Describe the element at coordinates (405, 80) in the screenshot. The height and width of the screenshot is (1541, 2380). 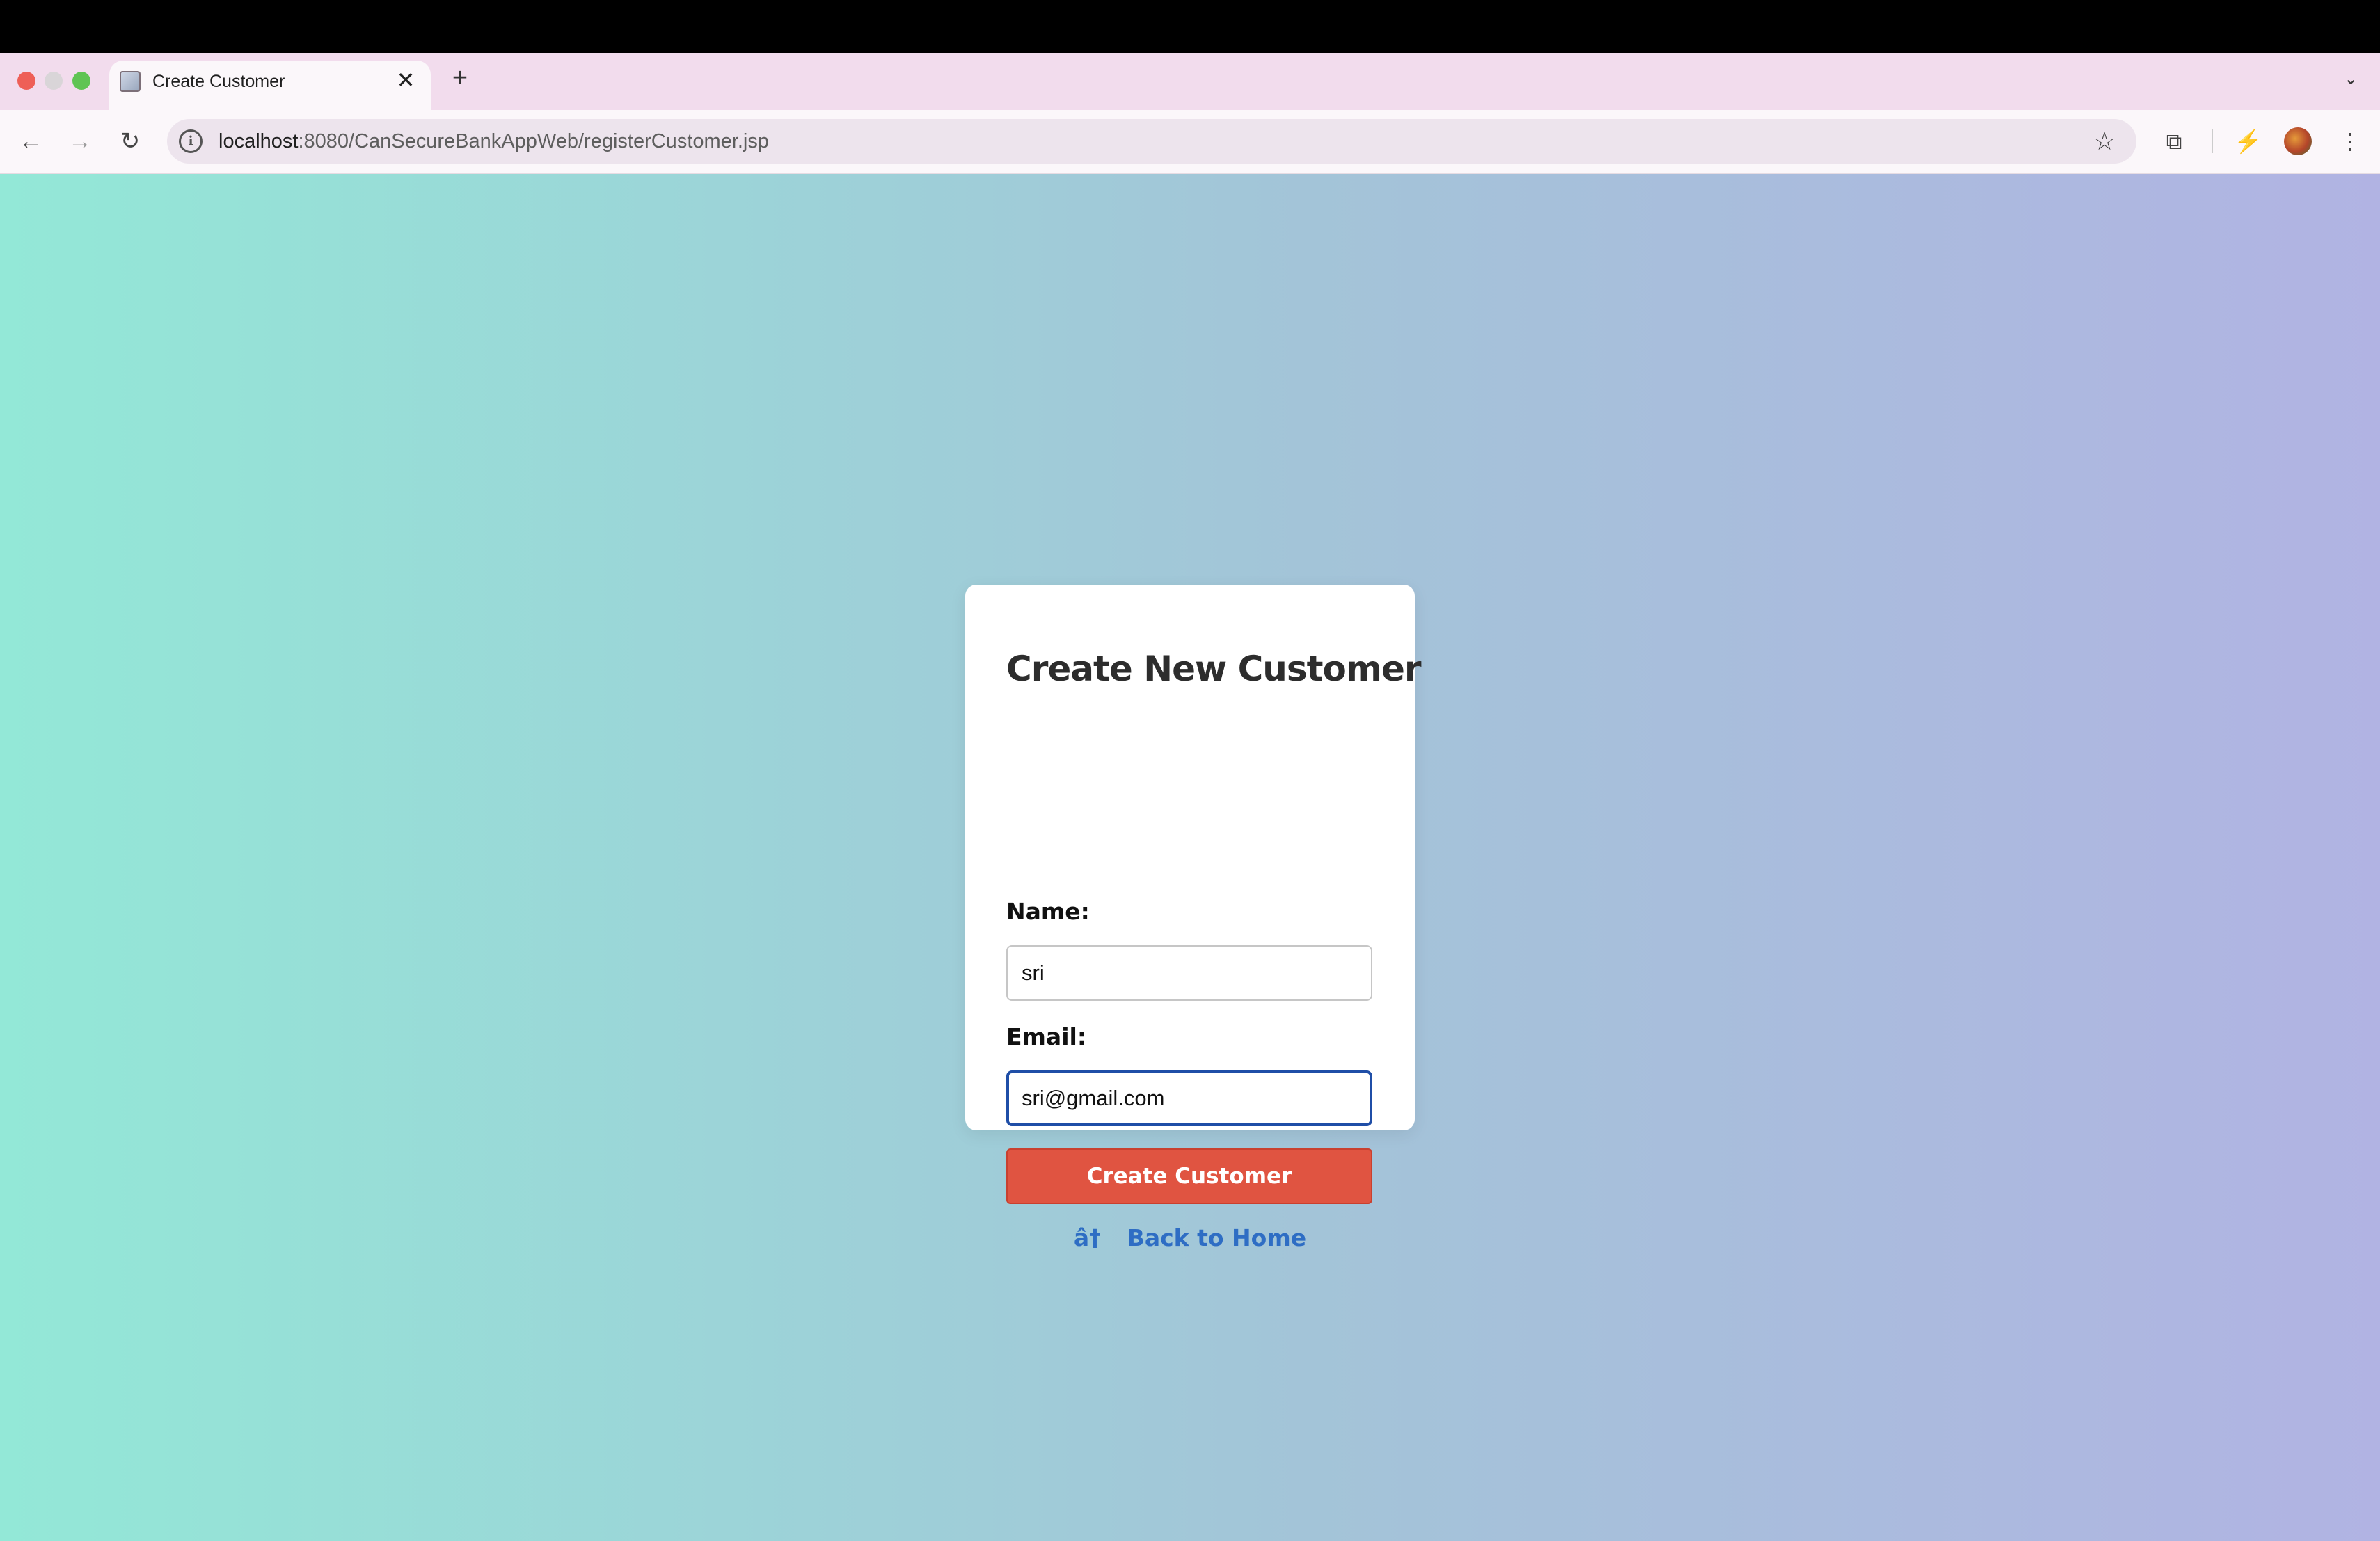
I see `tab-close-icon: ✕` at that location.